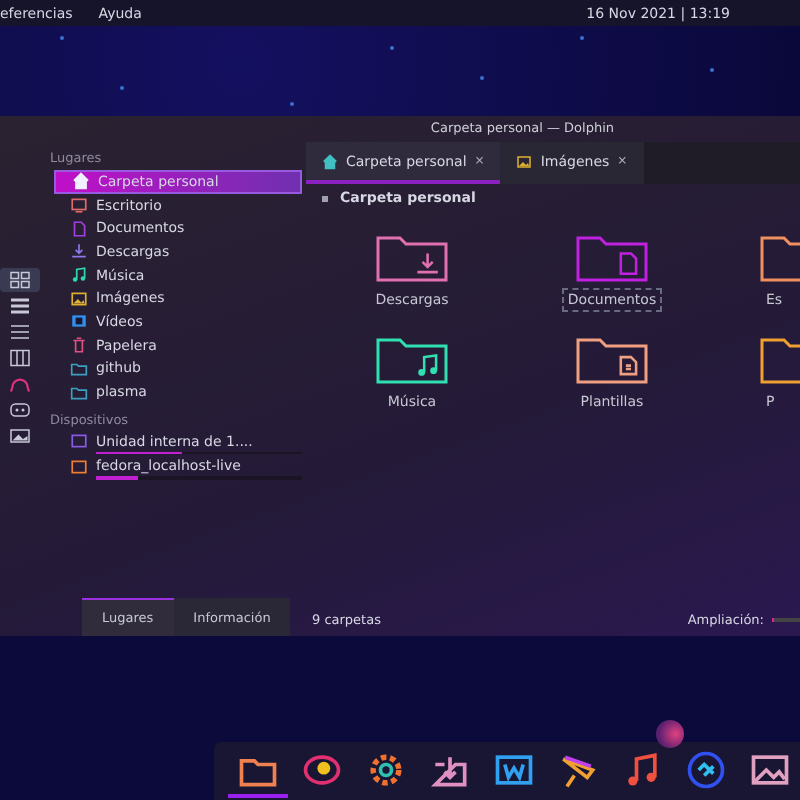  I want to click on columns-view-icon, so click(20, 358).